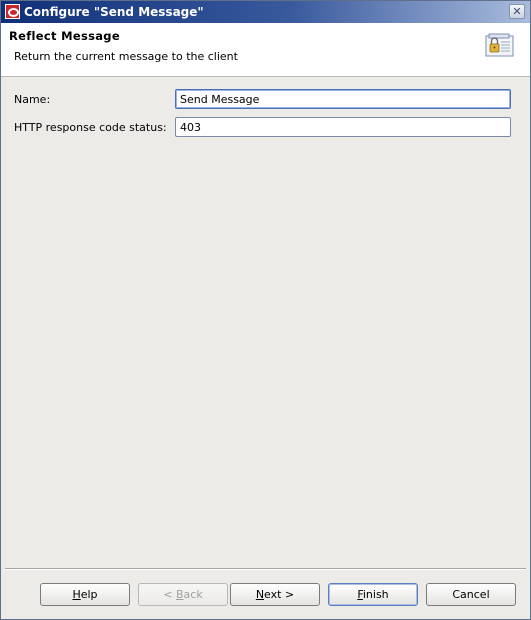 The height and width of the screenshot is (620, 531). I want to click on finish-button: Finish, so click(373, 594).